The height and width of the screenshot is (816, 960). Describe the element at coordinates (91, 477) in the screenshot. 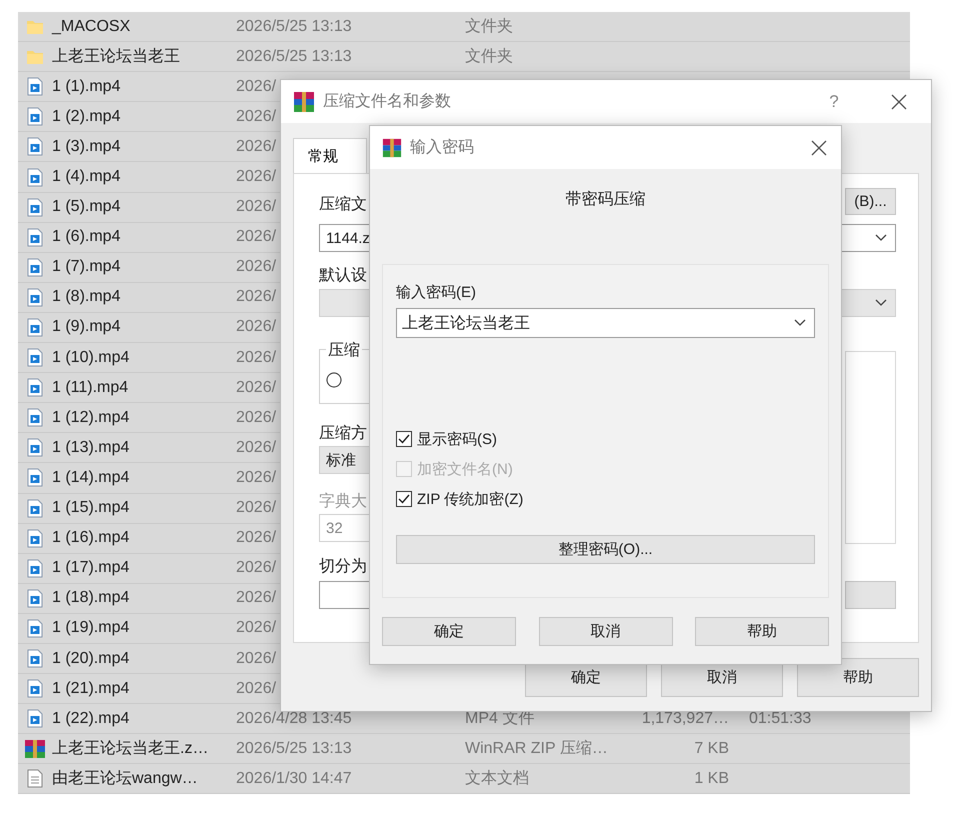

I see `file-name: 1 (14).mp4` at that location.